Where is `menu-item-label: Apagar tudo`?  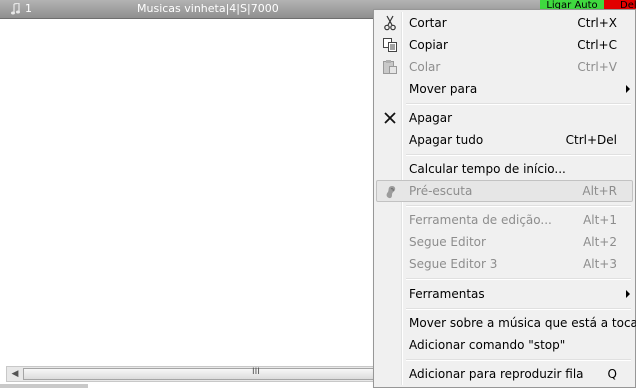
menu-item-label: Apagar tudo is located at coordinates (446, 140).